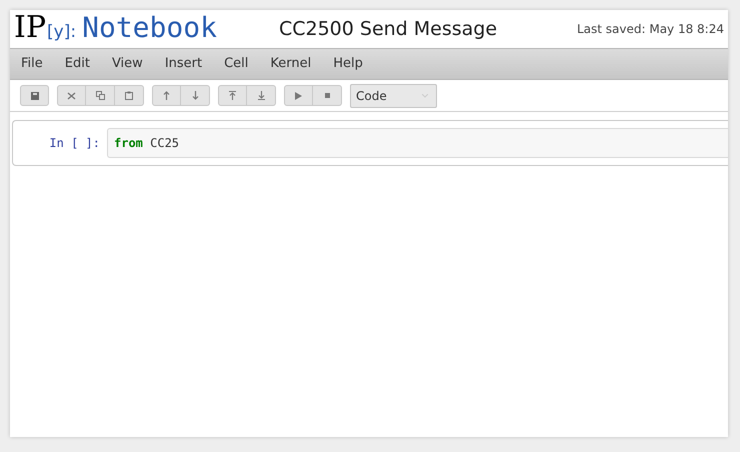 This screenshot has height=452, width=740. I want to click on move-down-button, so click(195, 95).